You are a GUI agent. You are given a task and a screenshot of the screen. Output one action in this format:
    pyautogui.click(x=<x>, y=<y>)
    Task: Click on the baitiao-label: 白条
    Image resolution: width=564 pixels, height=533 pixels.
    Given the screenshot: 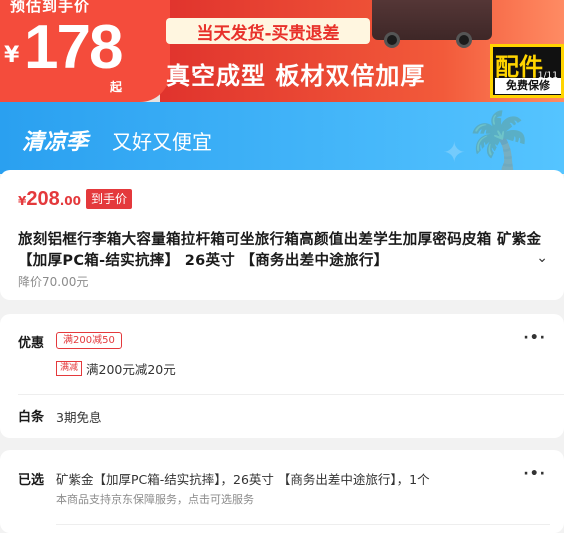 What is the action you would take?
    pyautogui.click(x=31, y=417)
    